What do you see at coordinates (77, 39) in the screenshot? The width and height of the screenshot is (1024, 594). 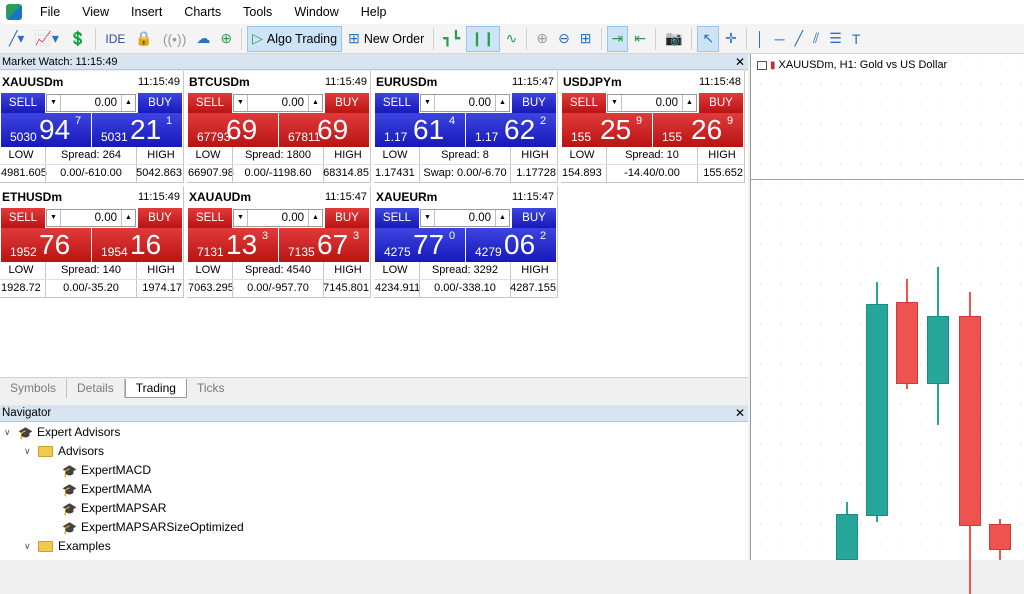 I see `money-icon: 💲` at bounding box center [77, 39].